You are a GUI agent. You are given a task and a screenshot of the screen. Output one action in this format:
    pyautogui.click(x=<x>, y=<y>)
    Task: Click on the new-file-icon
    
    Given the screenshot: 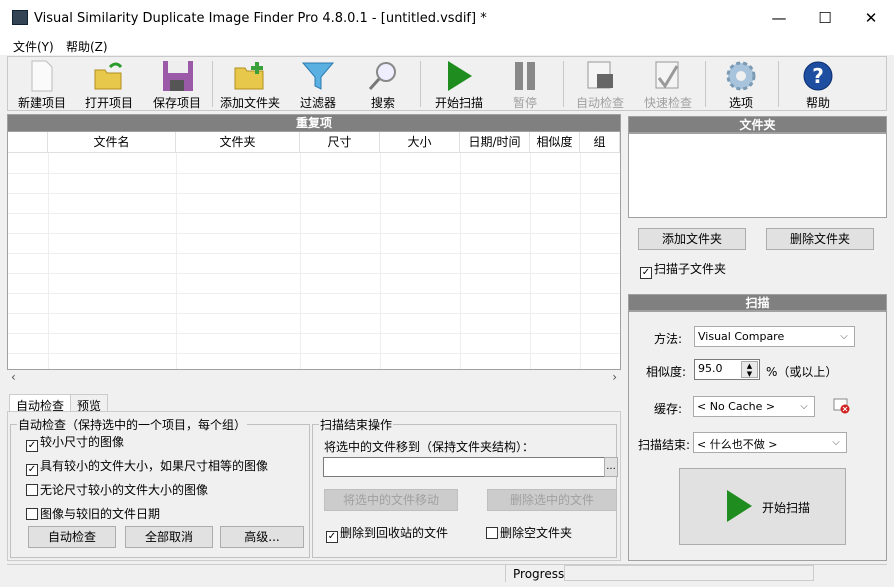 What is the action you would take?
    pyautogui.click(x=42, y=76)
    